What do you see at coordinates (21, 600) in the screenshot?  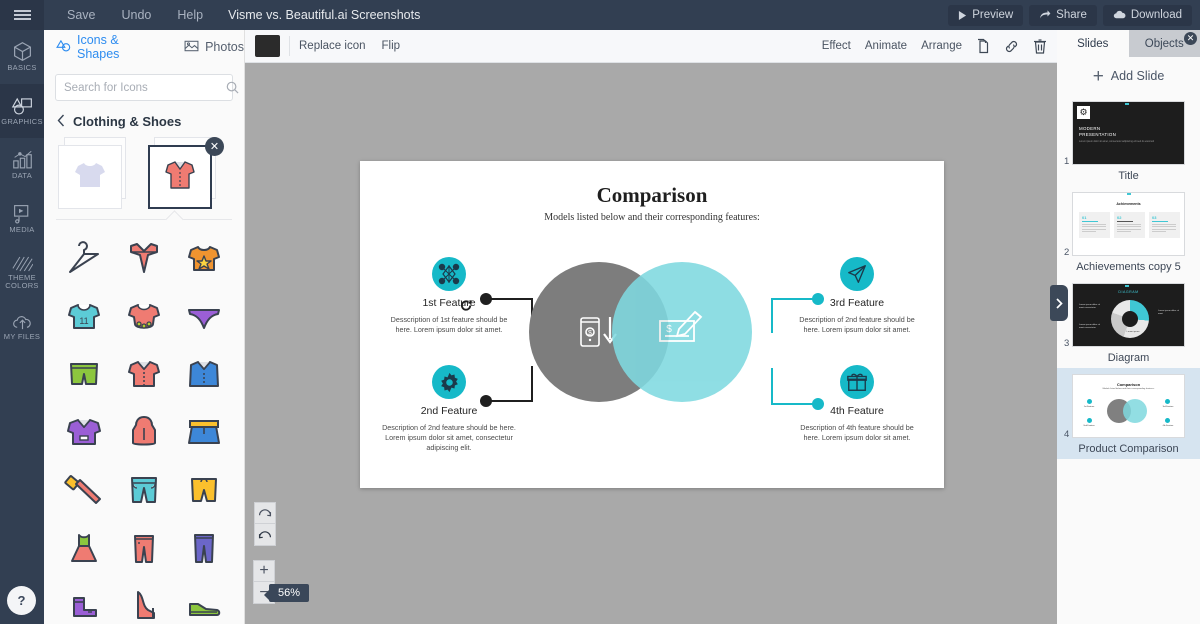 I see `help-button: ?` at bounding box center [21, 600].